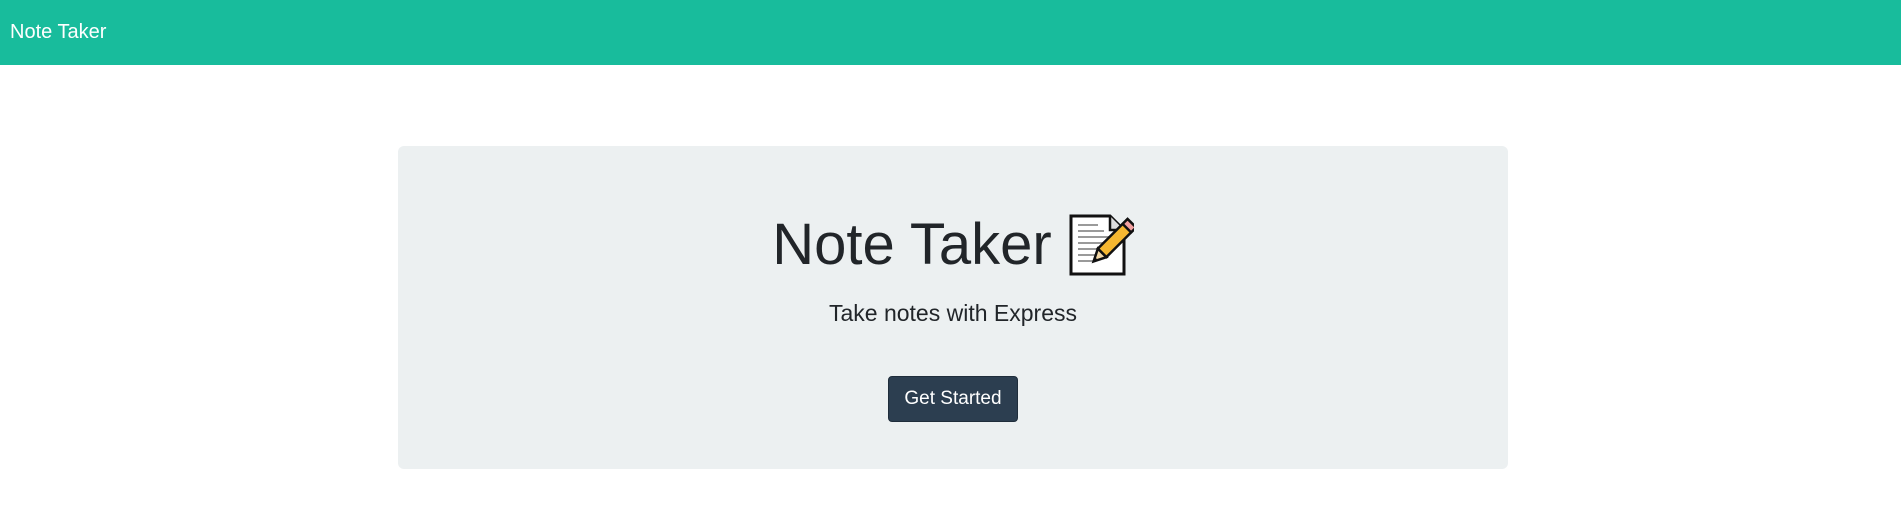 The width and height of the screenshot is (1901, 516). Describe the element at coordinates (950, 32) in the screenshot. I see `navbar: Note Taker` at that location.